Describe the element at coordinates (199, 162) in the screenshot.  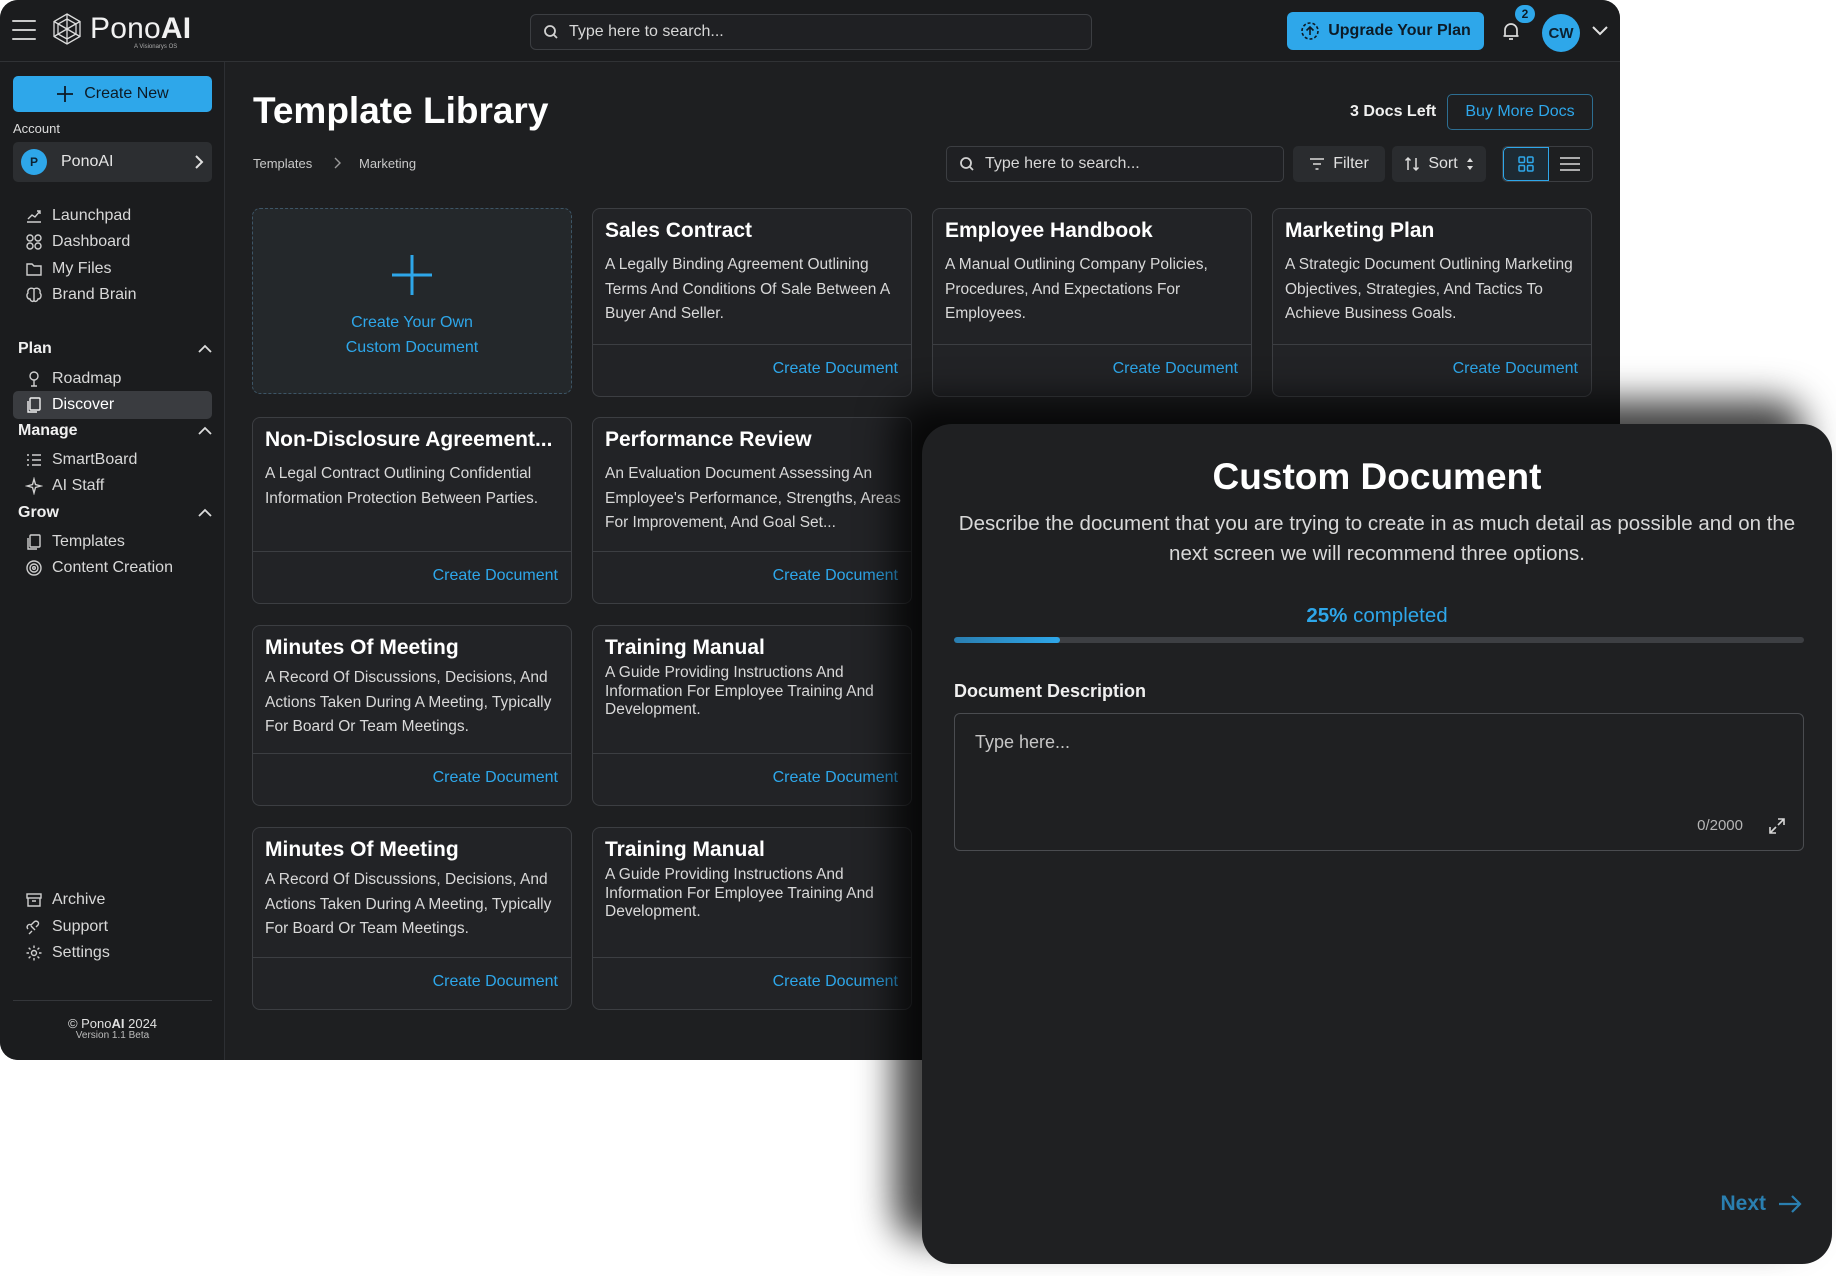
I see `chevron-right-icon` at that location.